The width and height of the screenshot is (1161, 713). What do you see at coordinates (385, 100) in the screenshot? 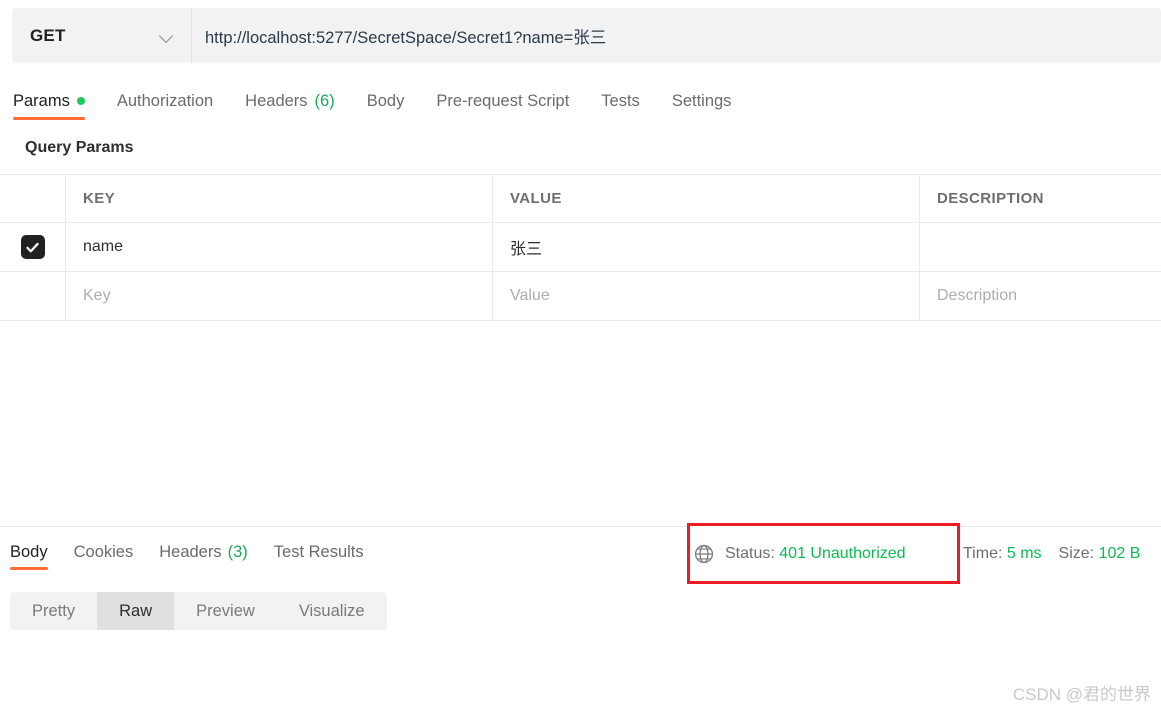
I see `tab-body-label: Body` at bounding box center [385, 100].